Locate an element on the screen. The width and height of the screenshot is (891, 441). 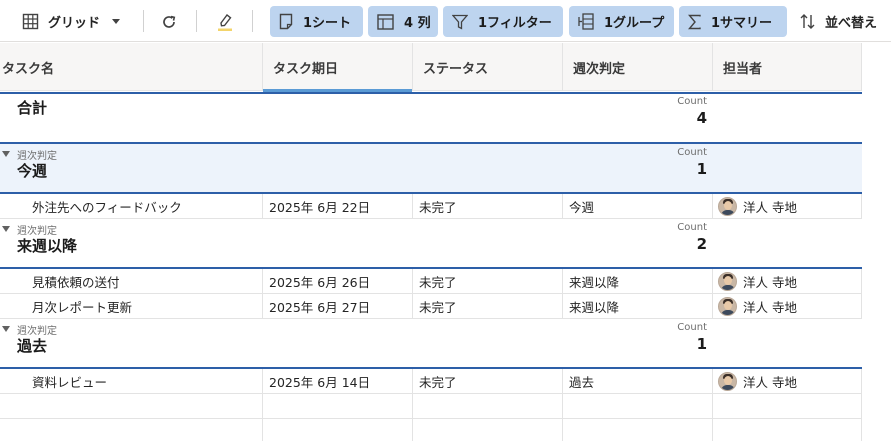
view-switcher: グリッド is located at coordinates (71, 21).